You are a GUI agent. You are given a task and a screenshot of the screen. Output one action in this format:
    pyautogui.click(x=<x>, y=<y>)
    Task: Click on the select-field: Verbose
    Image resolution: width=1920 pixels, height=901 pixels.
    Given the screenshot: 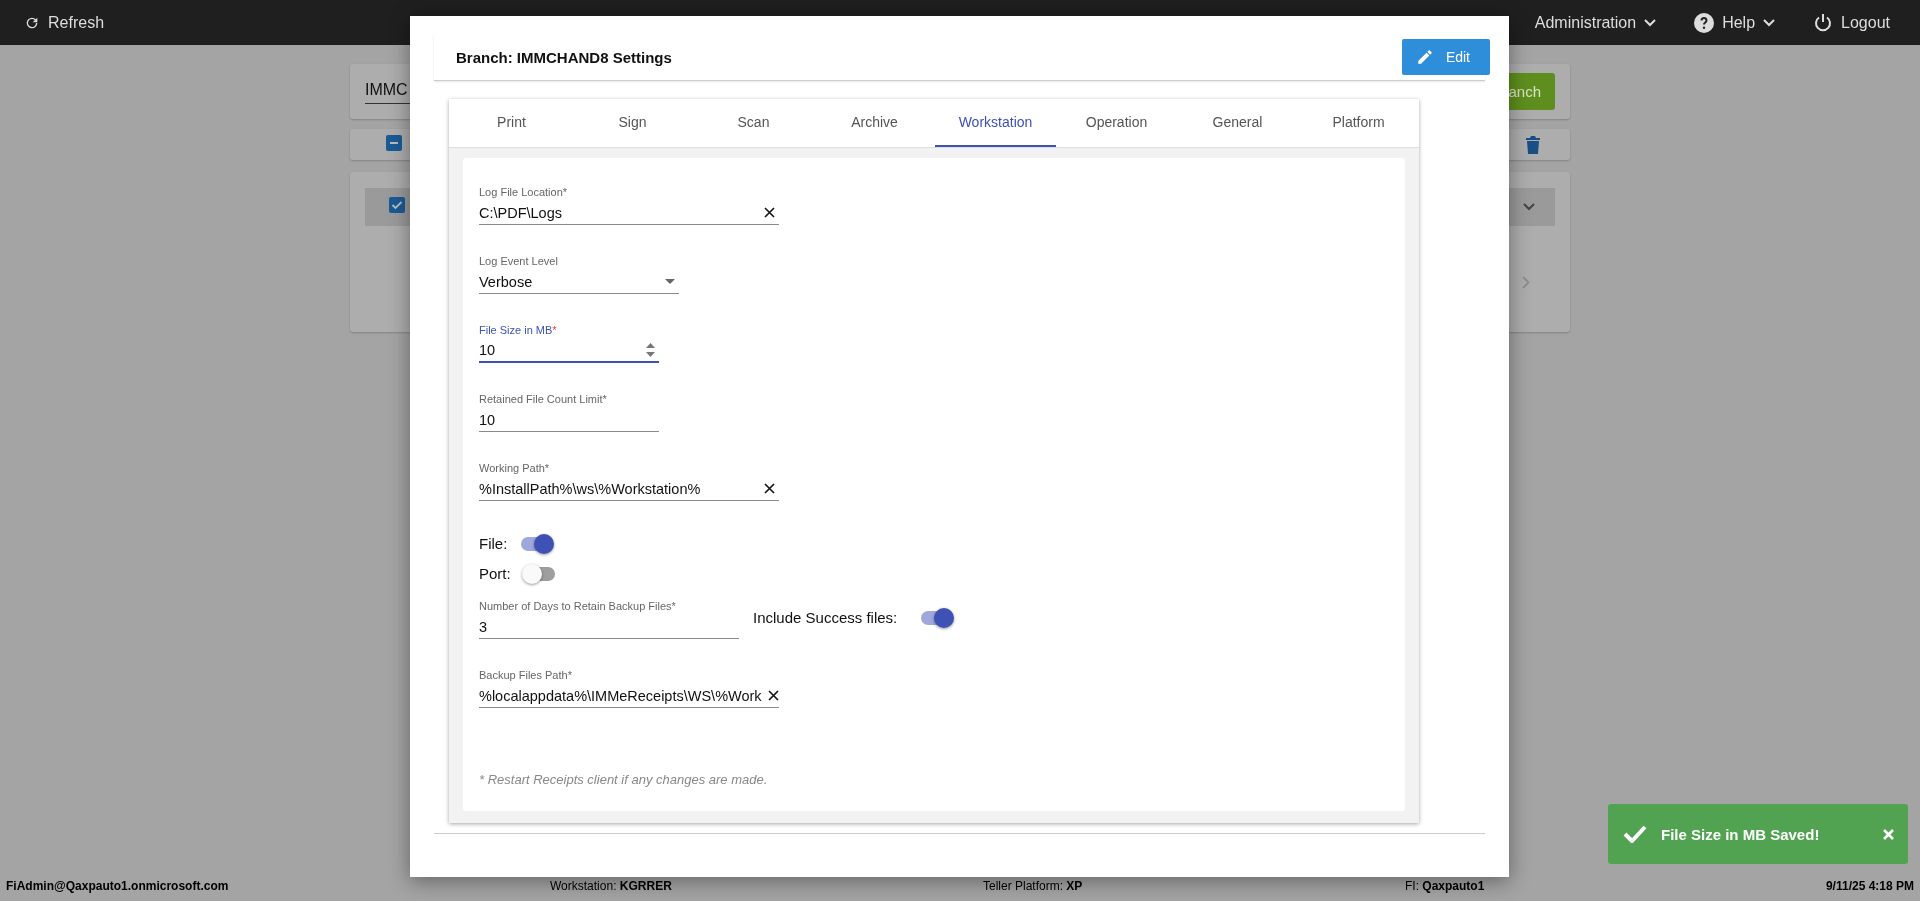 What is the action you would take?
    pyautogui.click(x=579, y=282)
    